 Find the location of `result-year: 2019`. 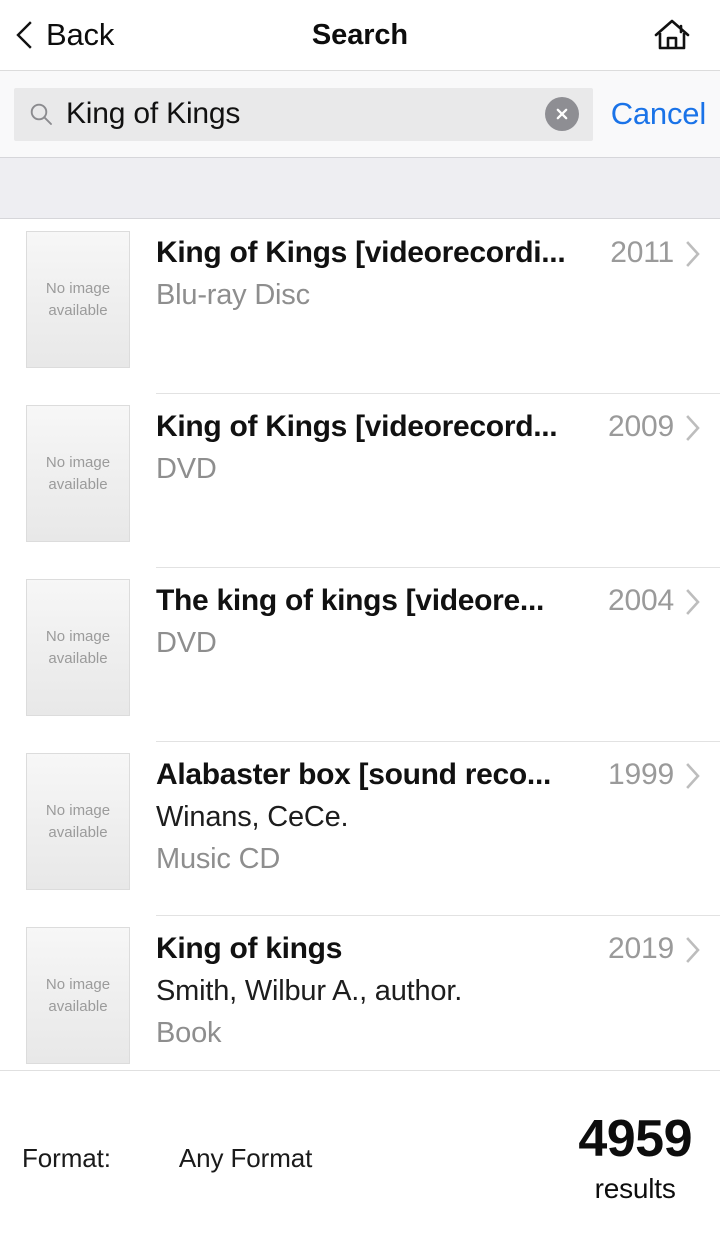

result-year: 2019 is located at coordinates (641, 948).